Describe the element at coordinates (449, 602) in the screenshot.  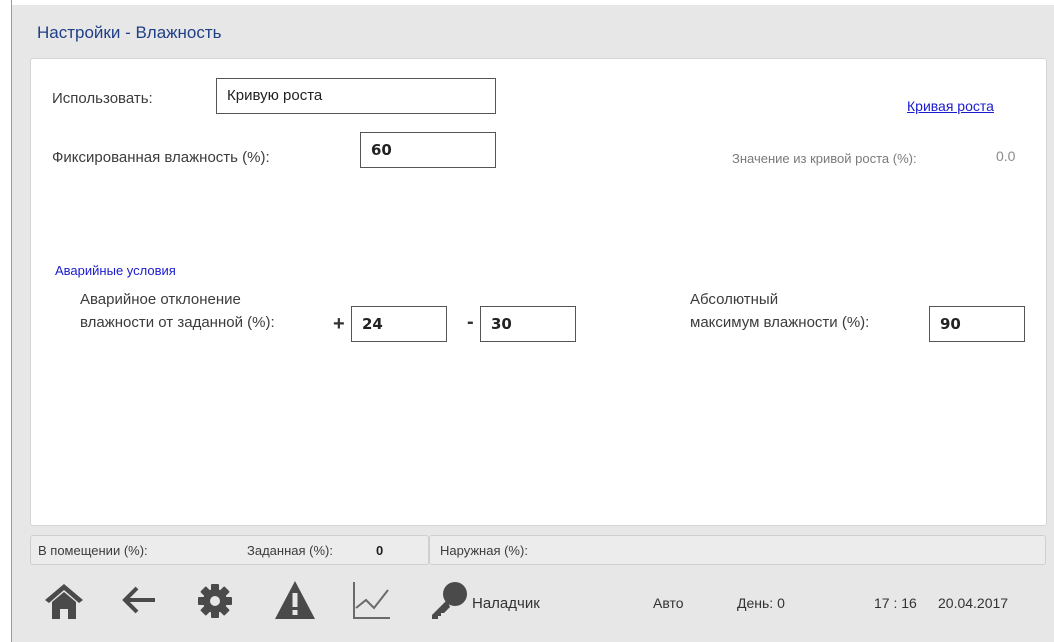
I see `key-icon` at that location.